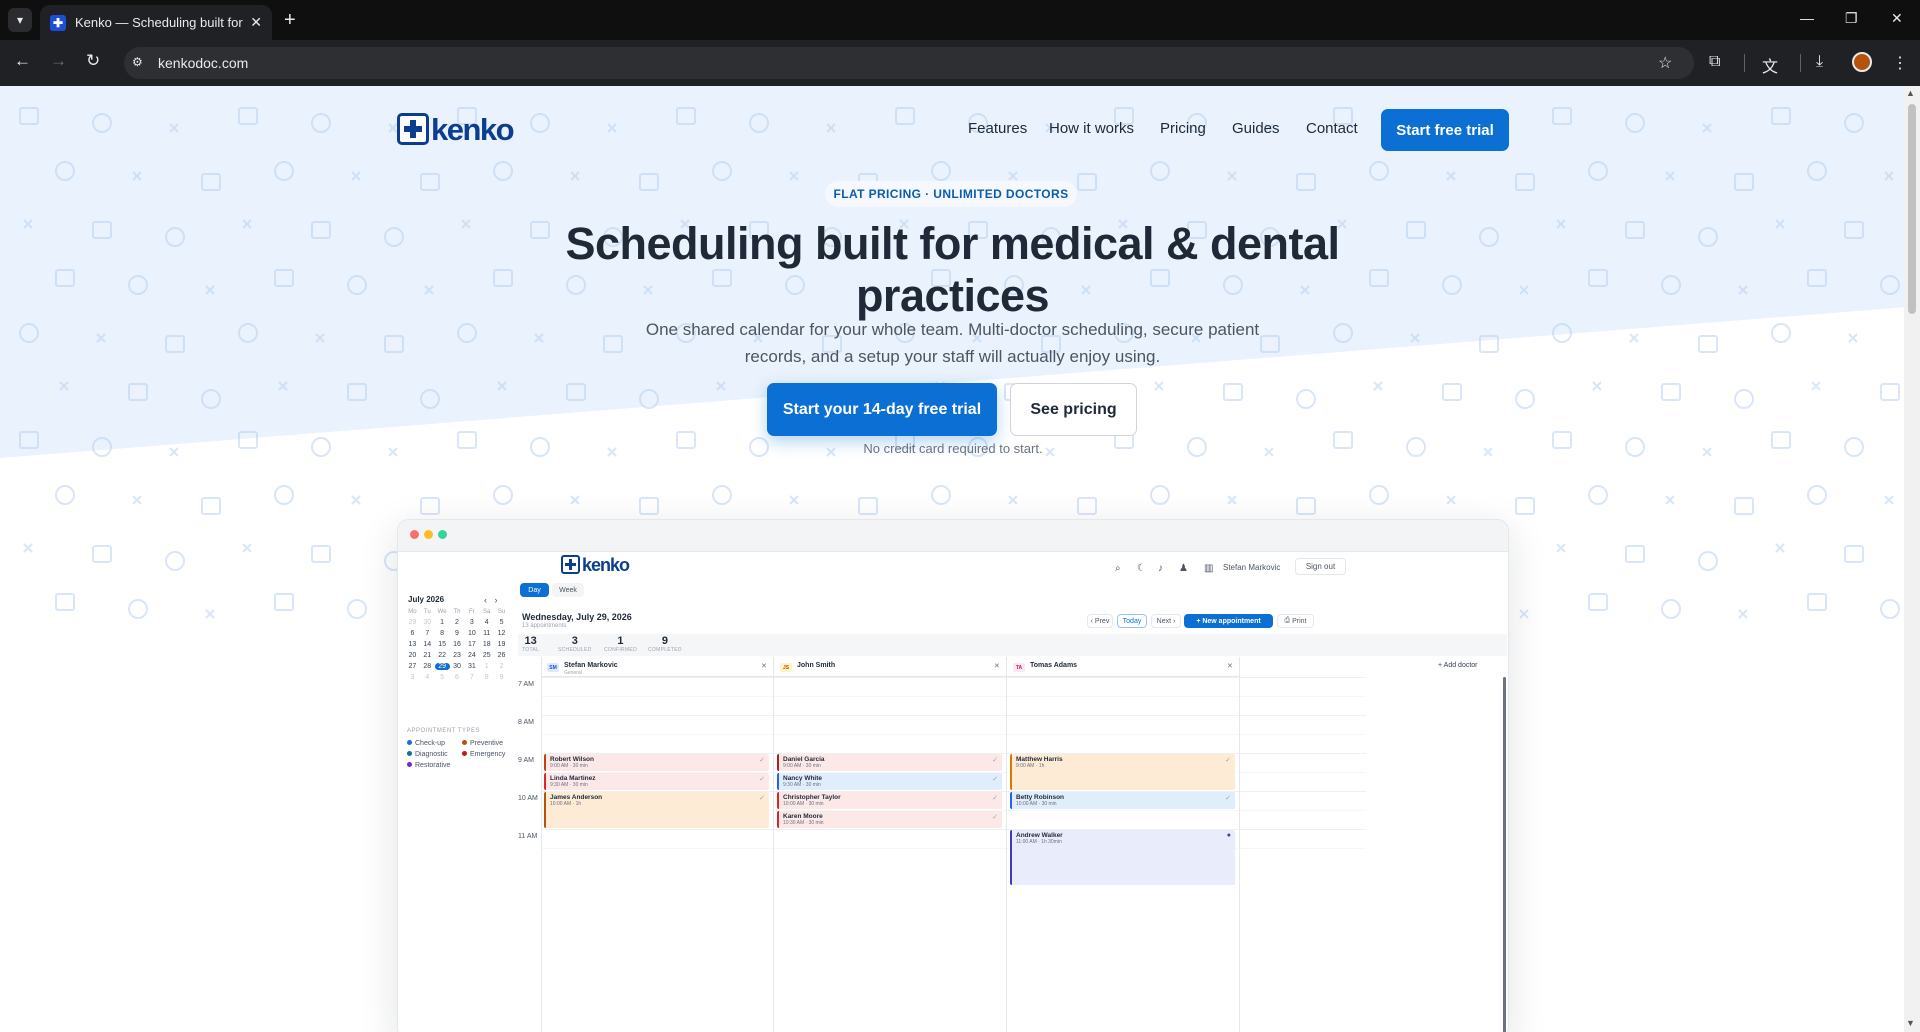  I want to click on site-logo: kenko, so click(456, 129).